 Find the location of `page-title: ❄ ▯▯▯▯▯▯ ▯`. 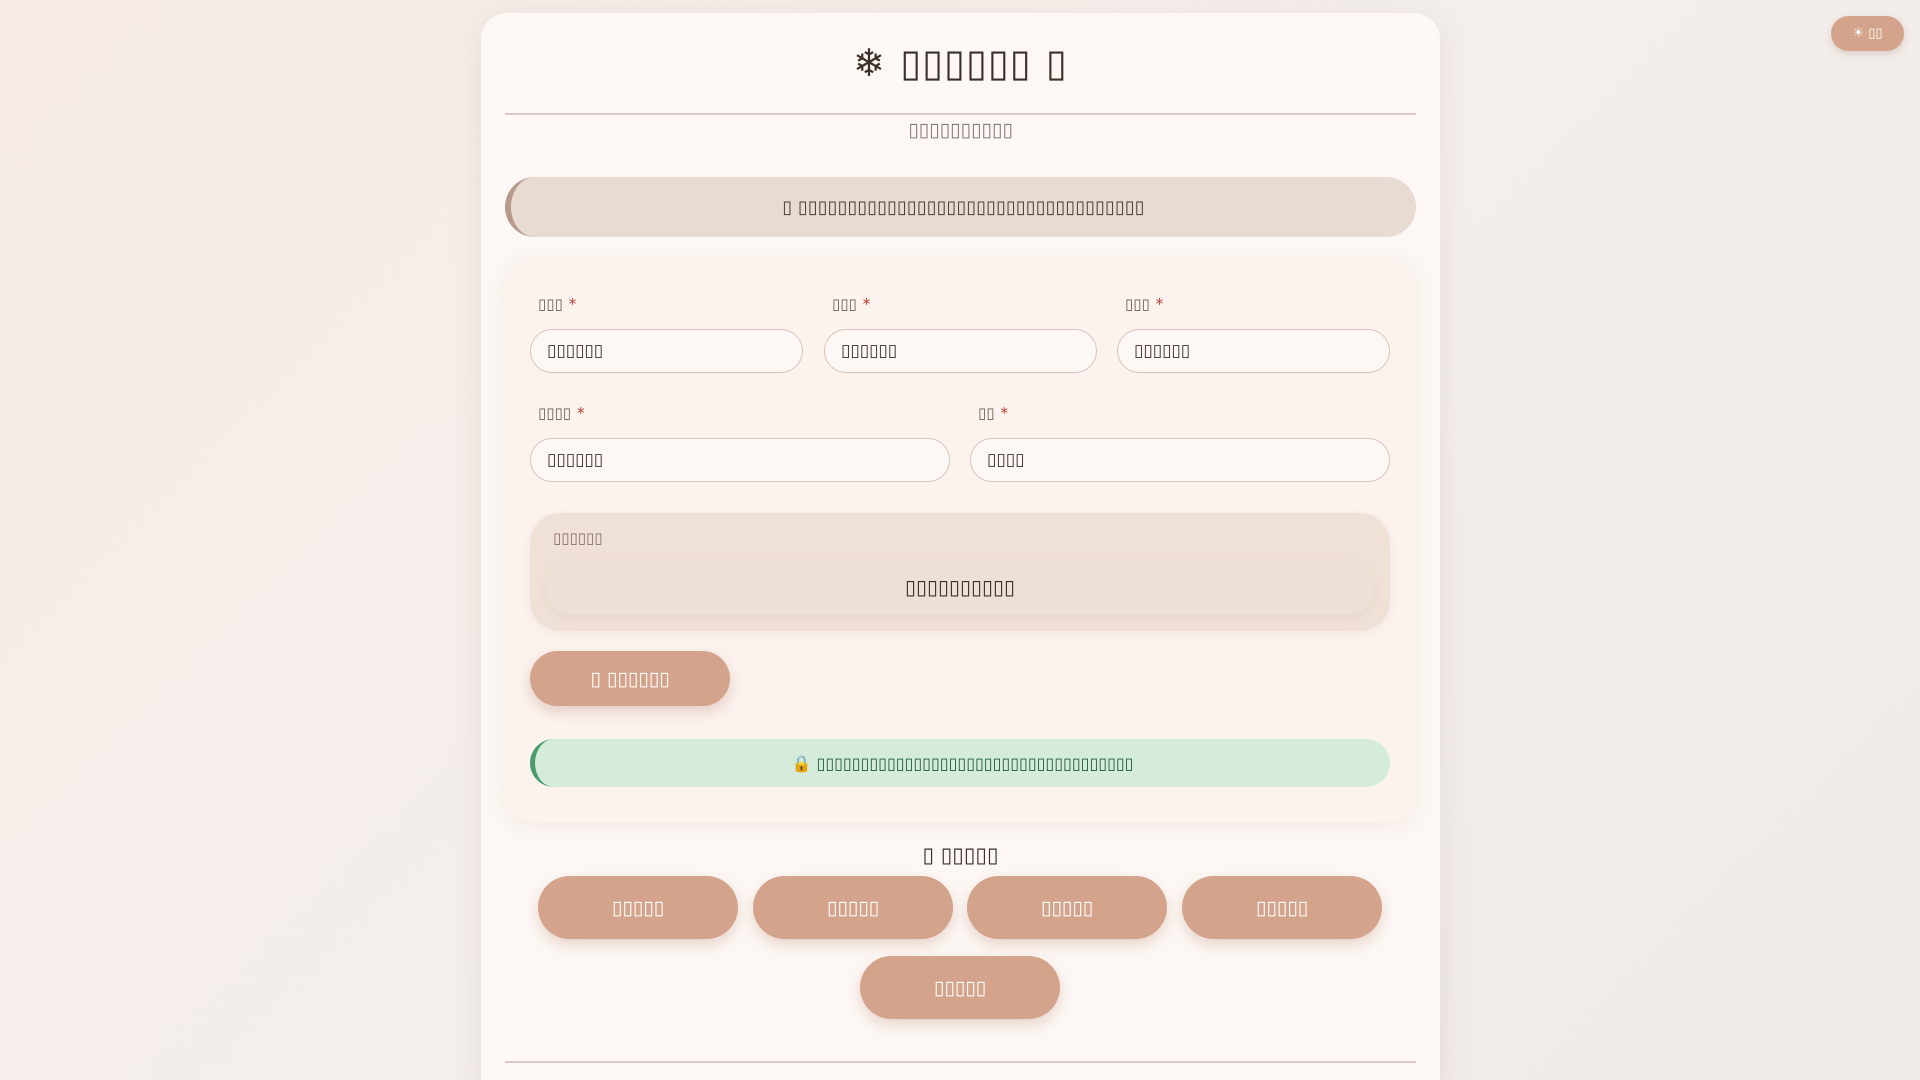

page-title: ❄ ▯▯▯▯▯▯ ▯ is located at coordinates (960, 63).